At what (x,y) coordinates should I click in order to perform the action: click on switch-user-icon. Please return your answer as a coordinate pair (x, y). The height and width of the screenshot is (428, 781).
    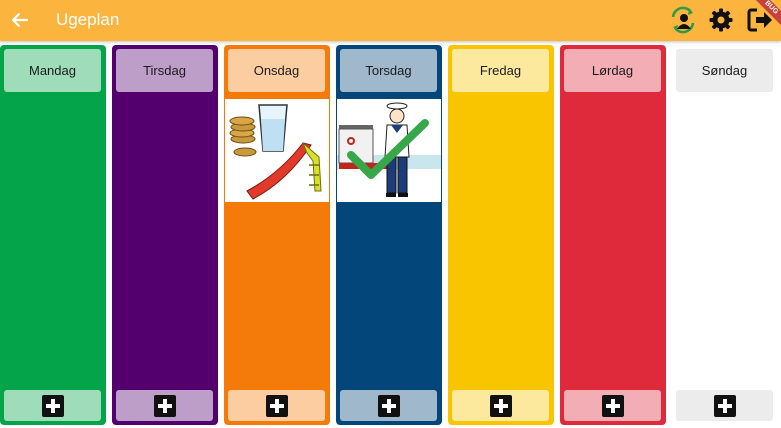
    Looking at the image, I should click on (683, 20).